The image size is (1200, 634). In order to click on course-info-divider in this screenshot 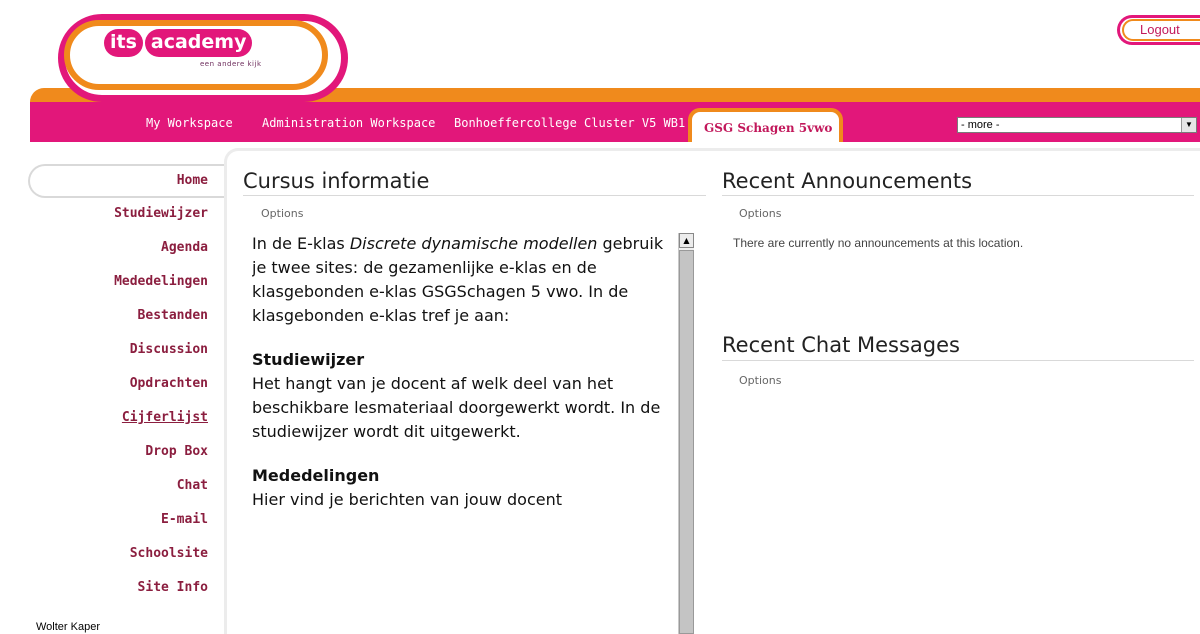, I will do `click(474, 195)`.